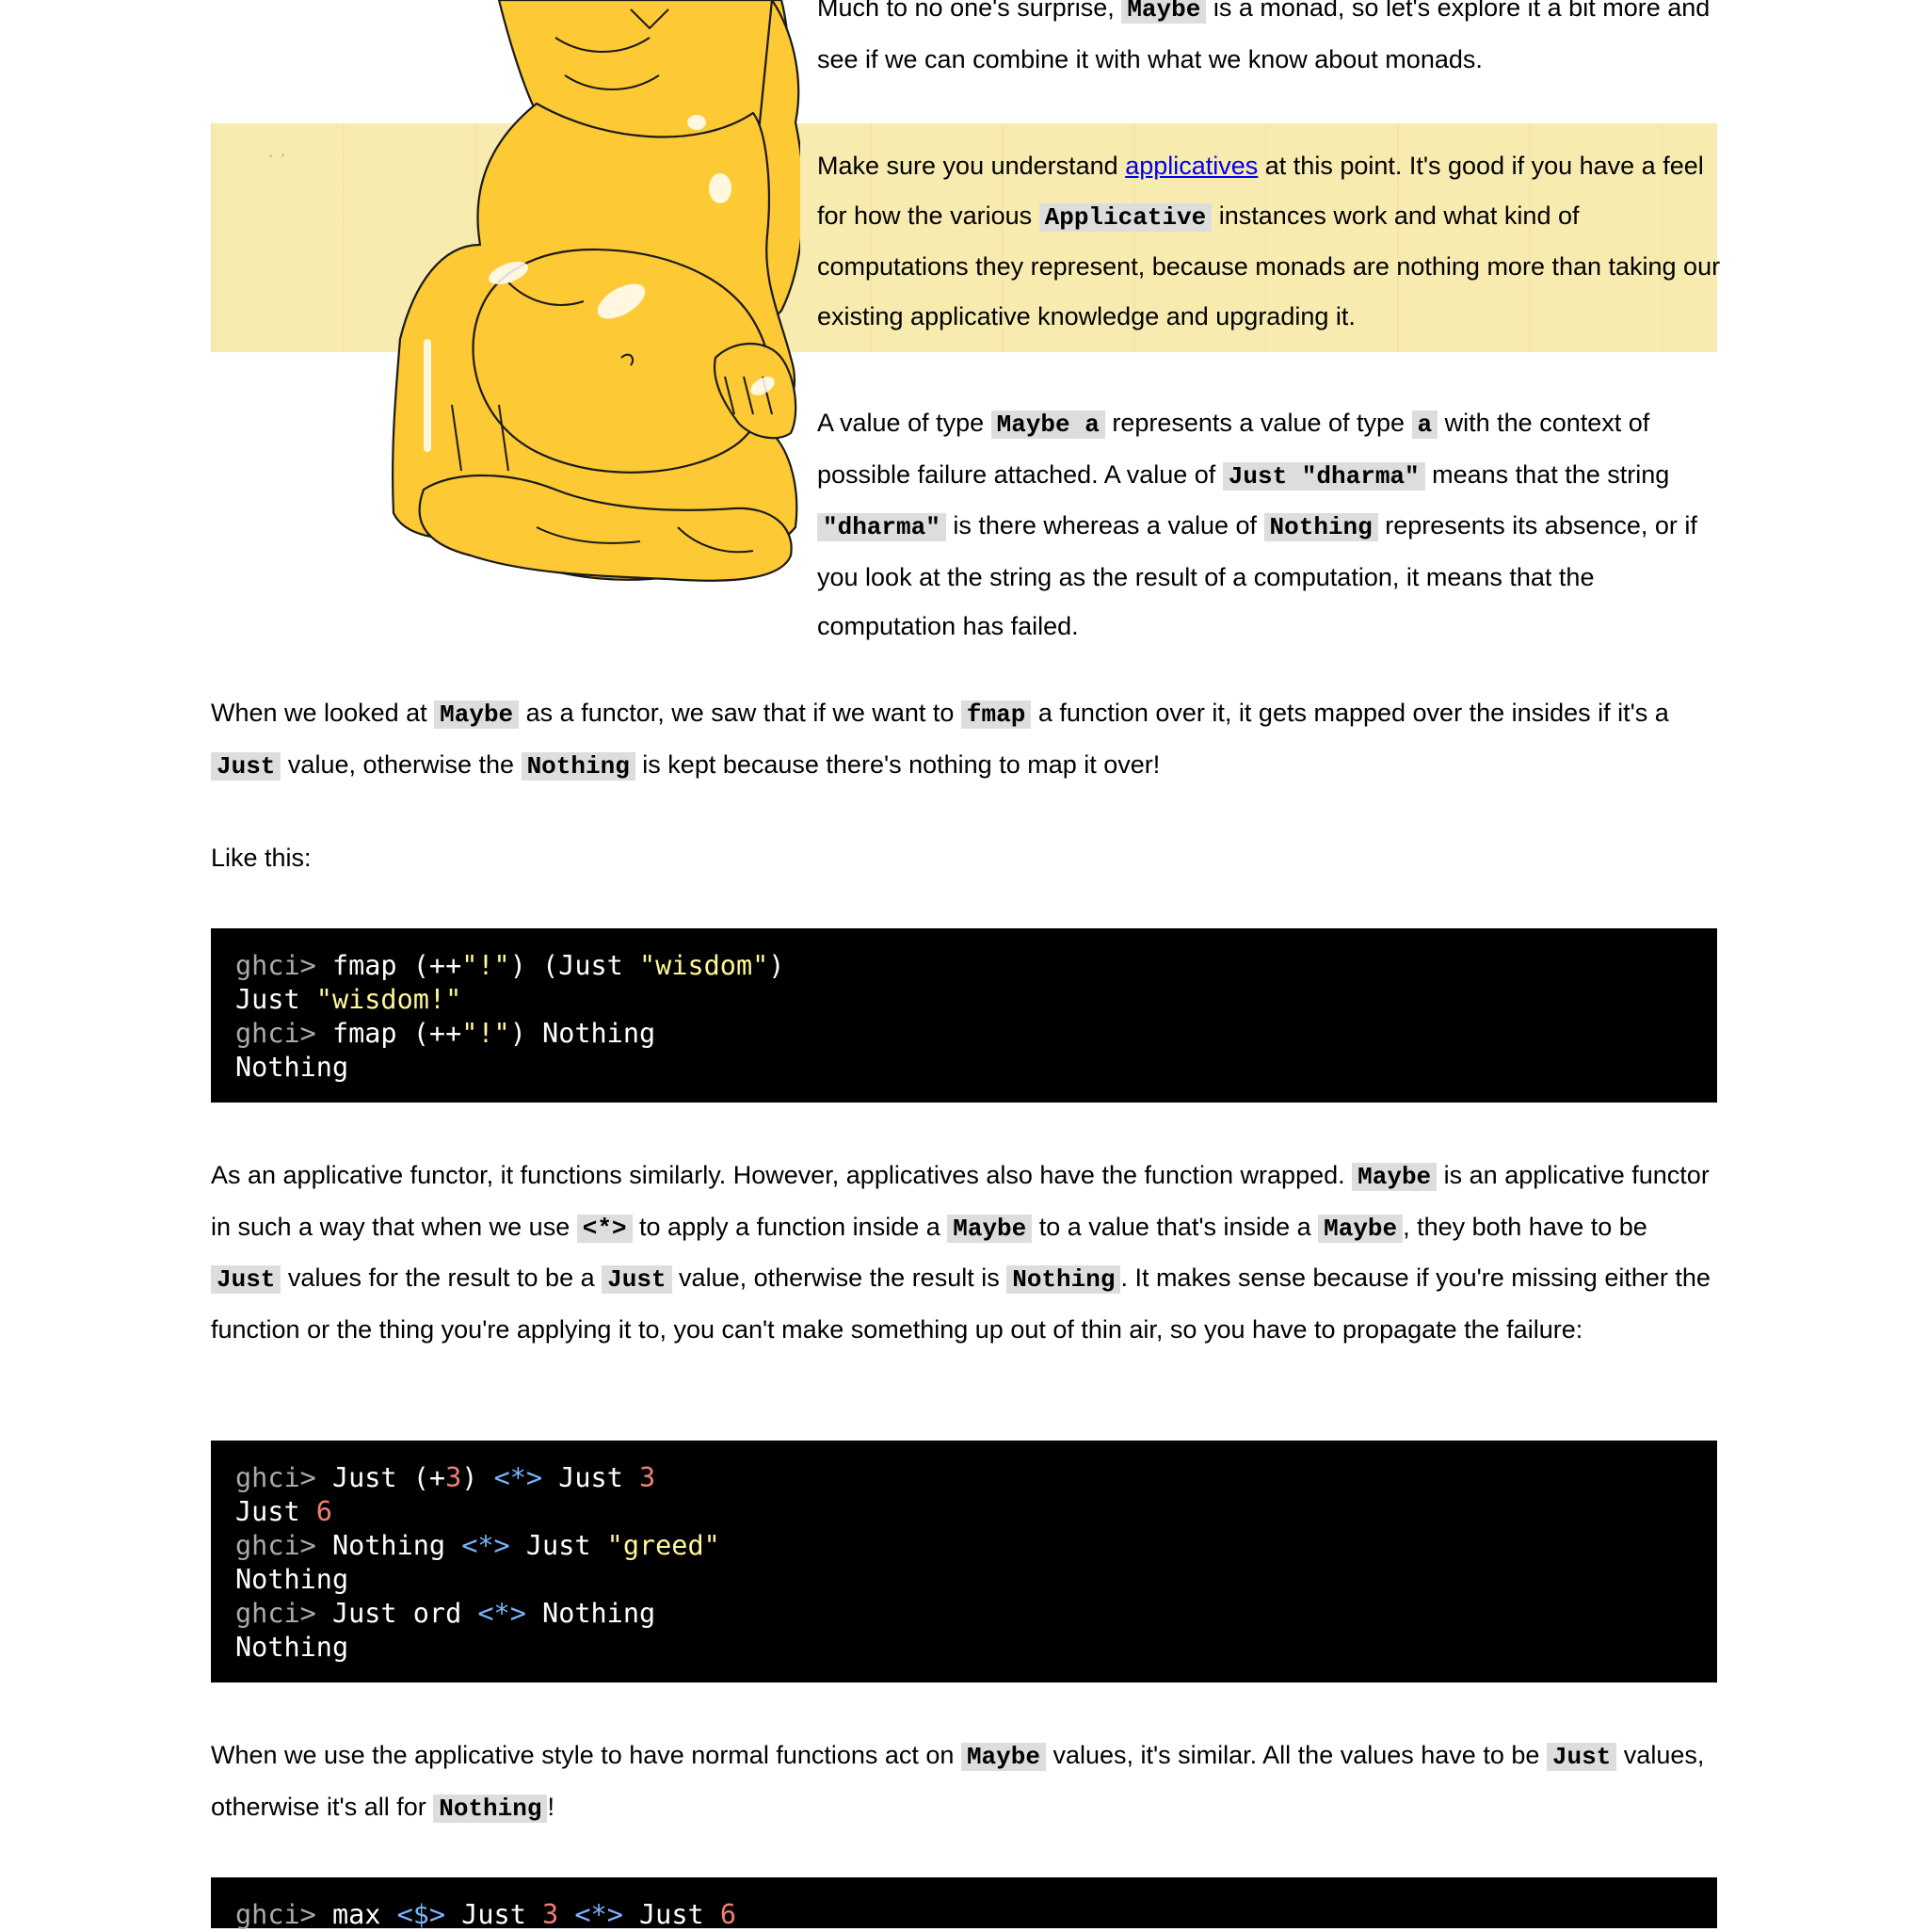 This screenshot has width=1928, height=1932. Describe the element at coordinates (388, 999) in the screenshot. I see `string-literal: "wisdom!"` at that location.